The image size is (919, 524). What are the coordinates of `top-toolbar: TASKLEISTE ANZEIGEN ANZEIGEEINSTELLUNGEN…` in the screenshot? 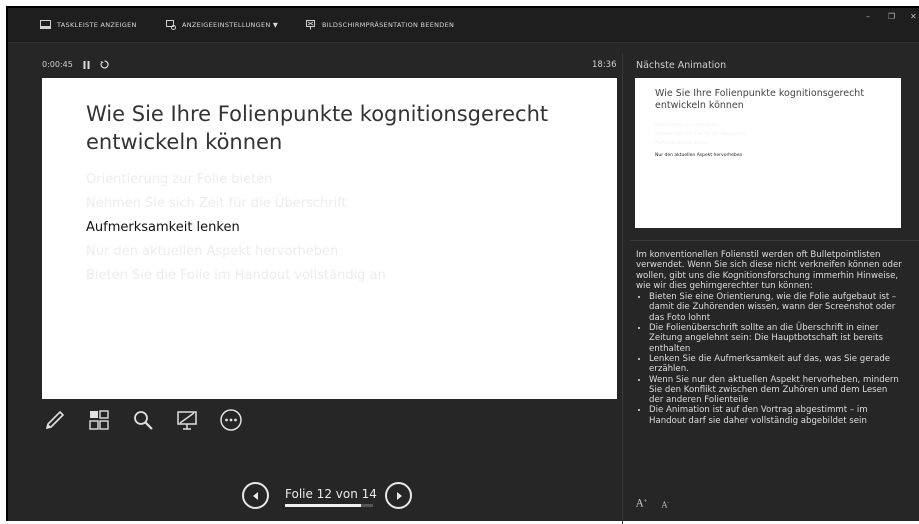 It's located at (463, 25).